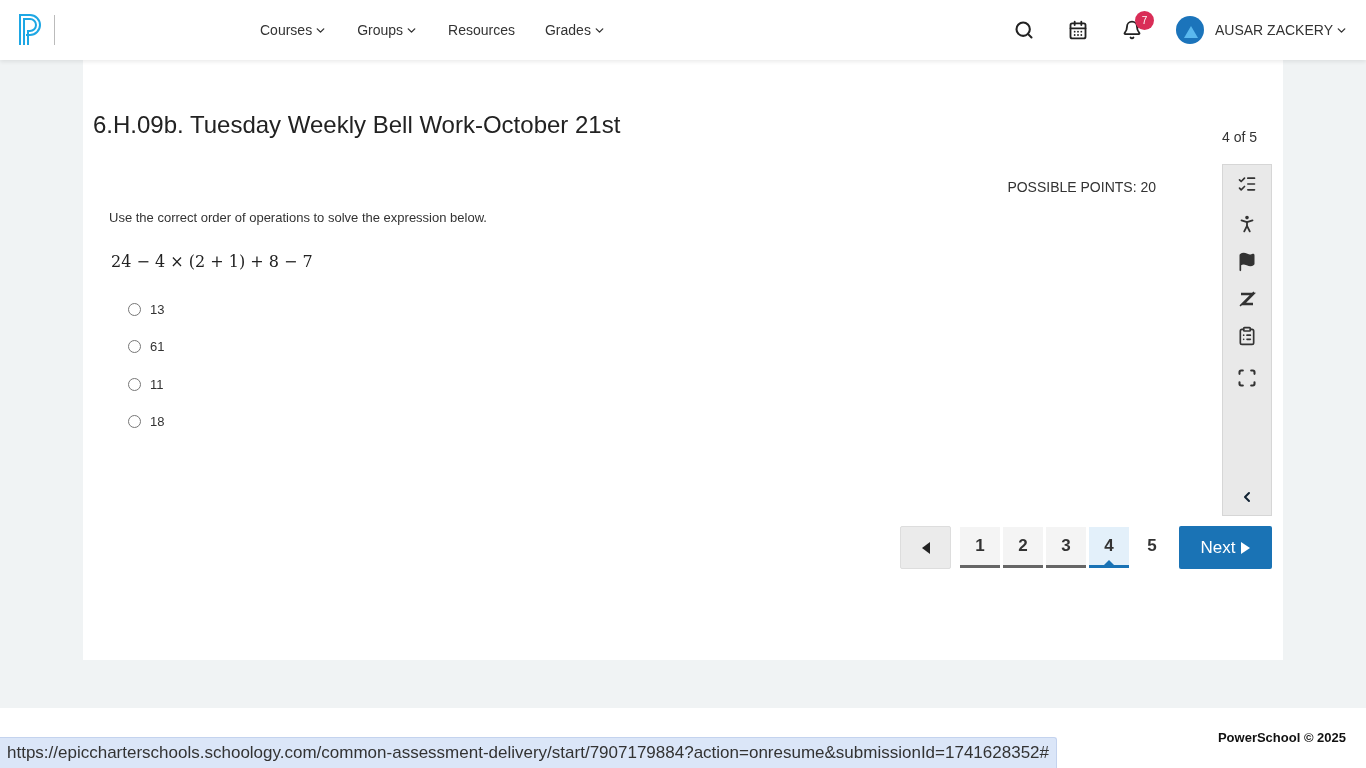 The height and width of the screenshot is (768, 1366). Describe the element at coordinates (1078, 30) in the screenshot. I see `calendar-button` at that location.